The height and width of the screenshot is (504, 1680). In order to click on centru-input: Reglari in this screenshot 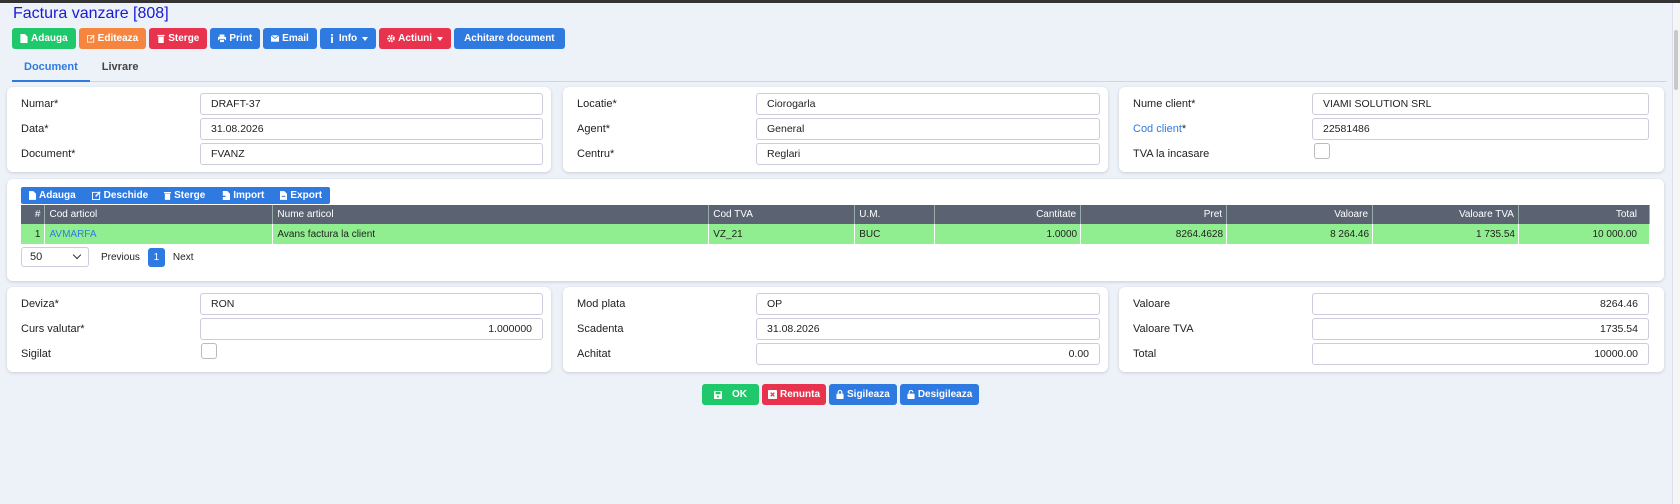, I will do `click(928, 154)`.